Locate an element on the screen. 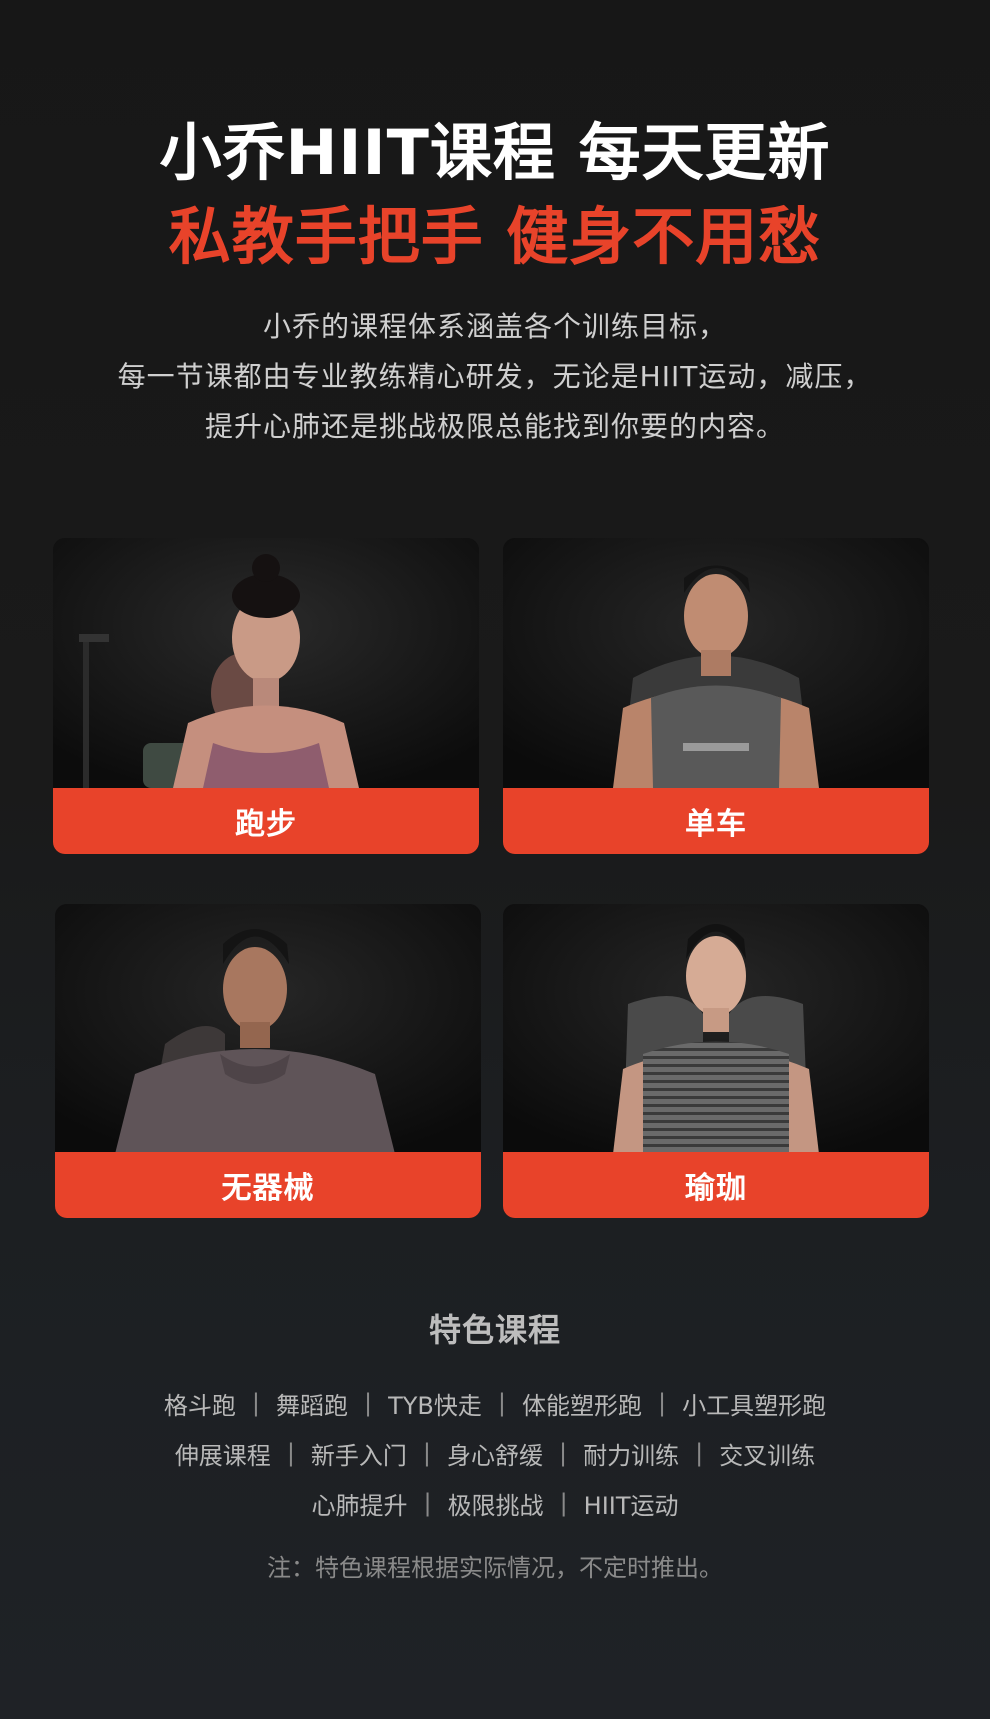 Image resolution: width=990 pixels, height=1719 pixels. course-tag: HIIT运动 is located at coordinates (631, 1503).